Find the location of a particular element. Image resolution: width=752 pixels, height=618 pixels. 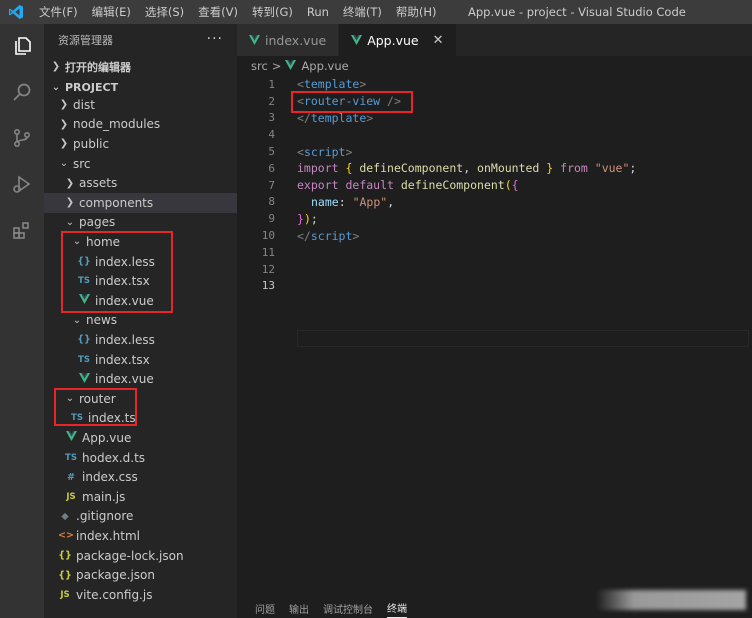

line-number: 11 is located at coordinates (268, 252).